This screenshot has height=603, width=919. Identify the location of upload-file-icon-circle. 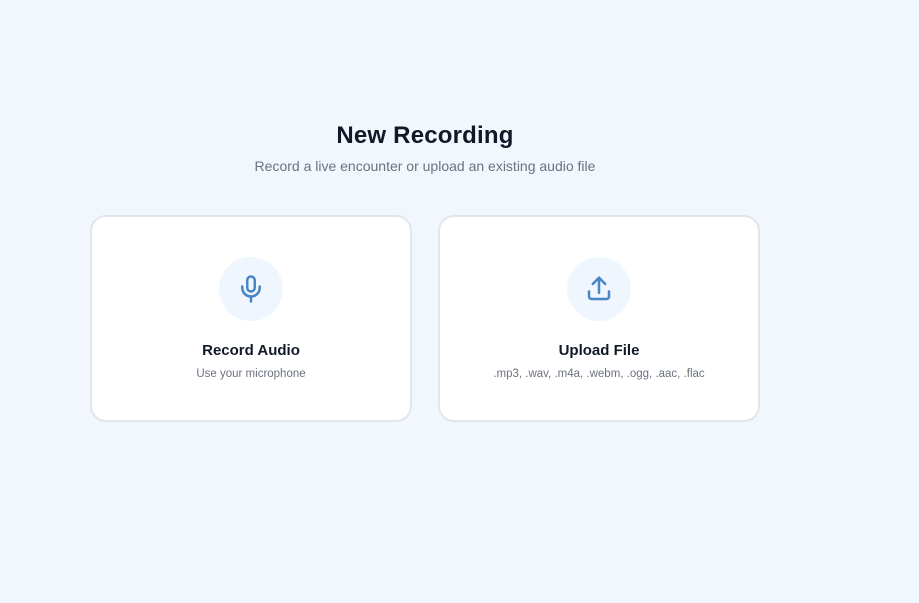
(599, 289).